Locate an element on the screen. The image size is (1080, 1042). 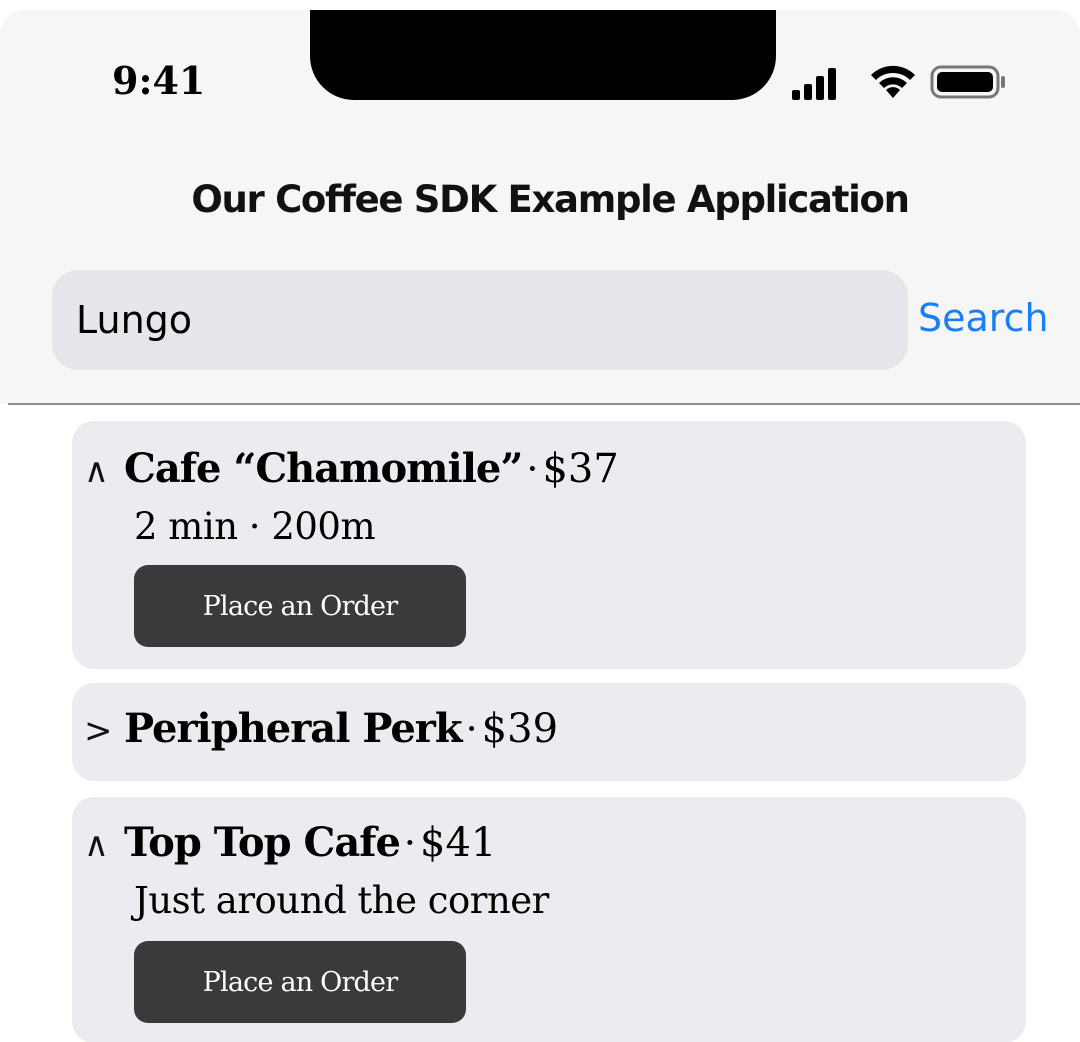
chevron-right-icon: > is located at coordinates (104, 731).